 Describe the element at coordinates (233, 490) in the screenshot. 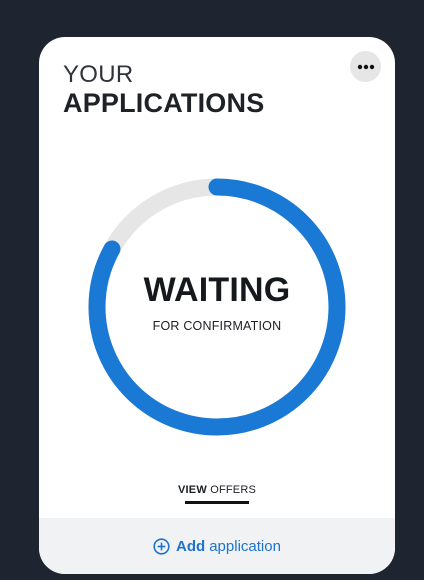

I see `view-offers-rest: OFFERS` at that location.